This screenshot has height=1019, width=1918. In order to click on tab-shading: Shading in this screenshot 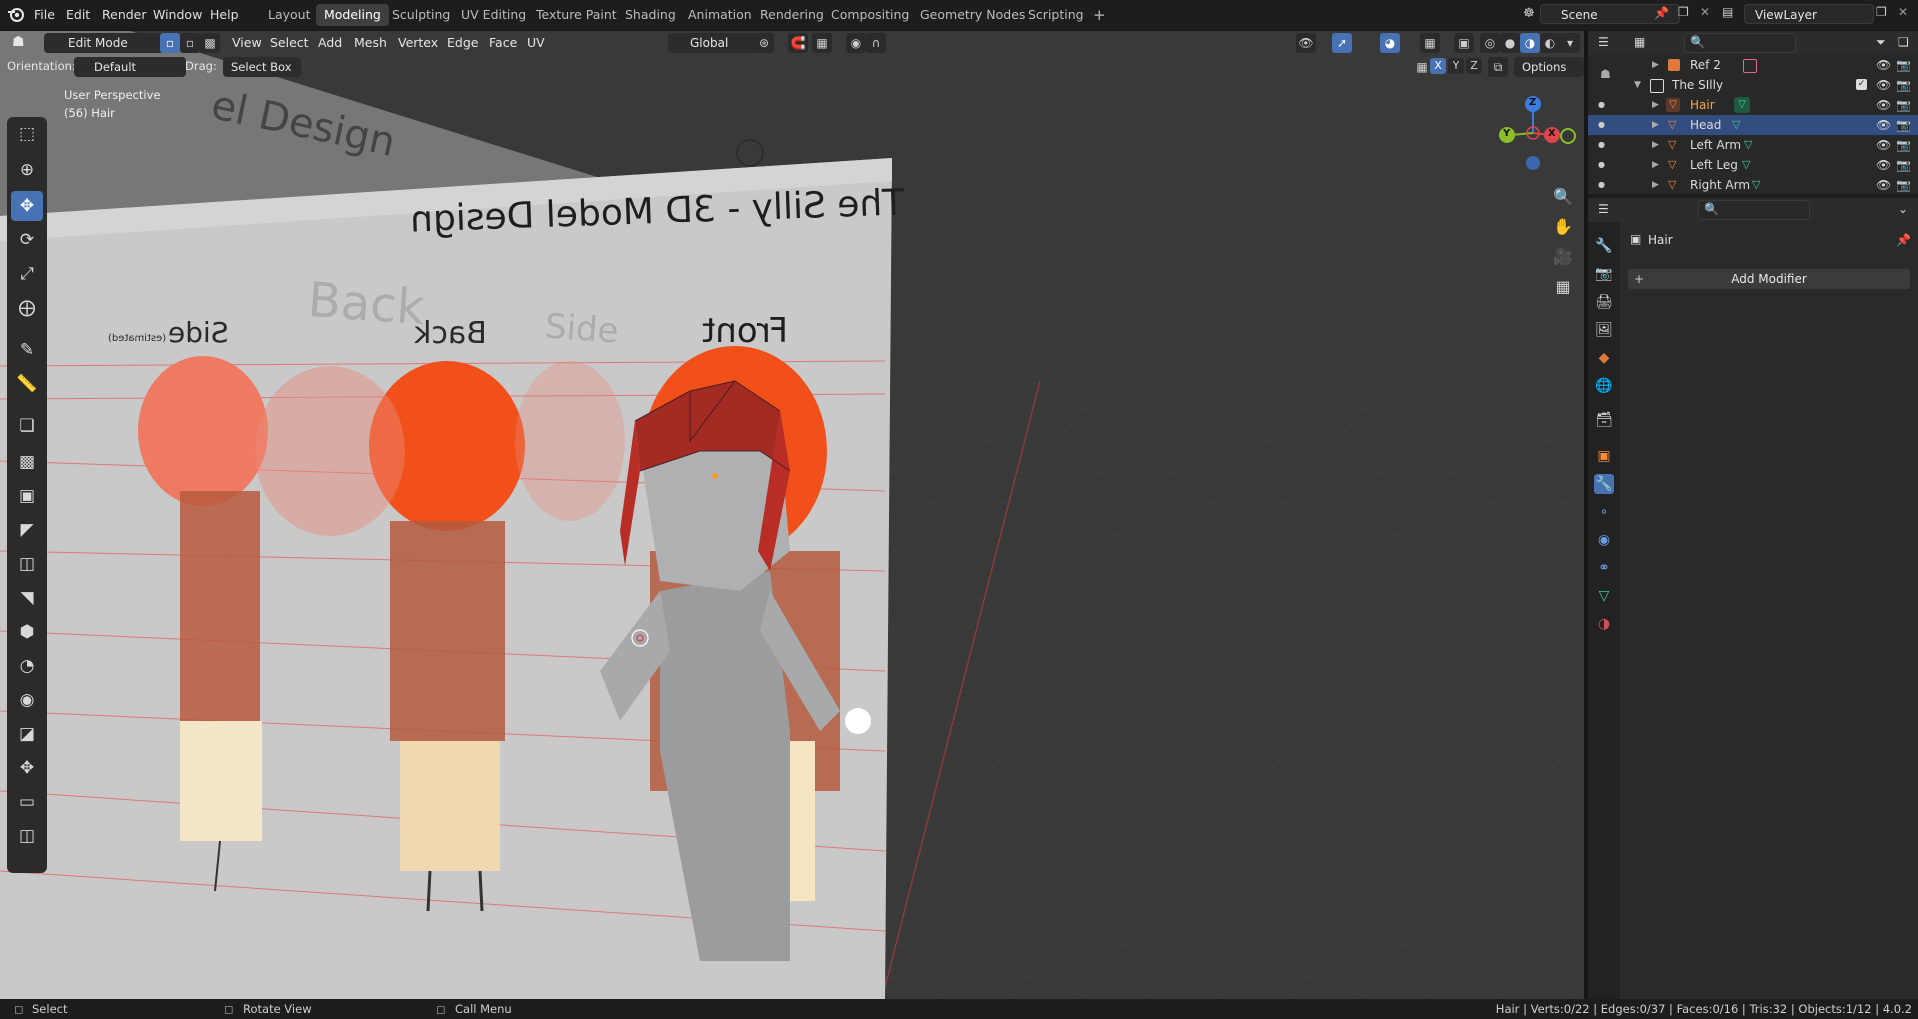, I will do `click(650, 15)`.